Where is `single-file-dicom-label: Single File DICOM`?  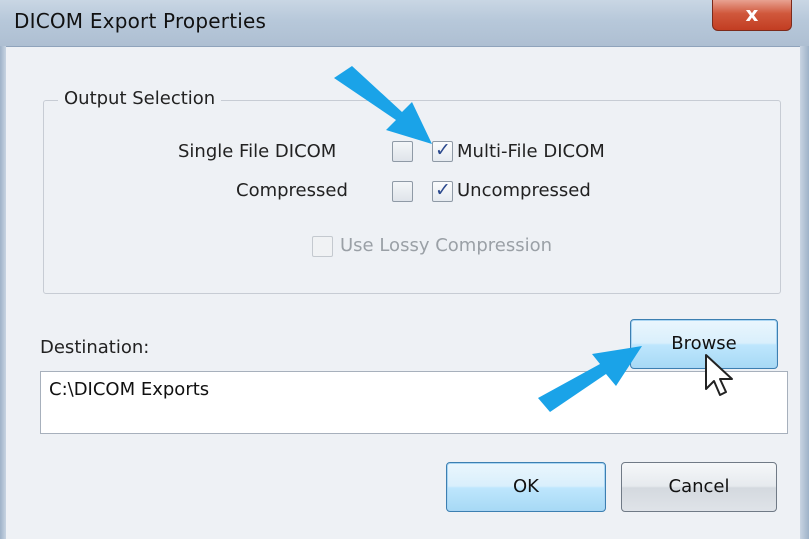
single-file-dicom-label: Single File DICOM is located at coordinates (257, 151).